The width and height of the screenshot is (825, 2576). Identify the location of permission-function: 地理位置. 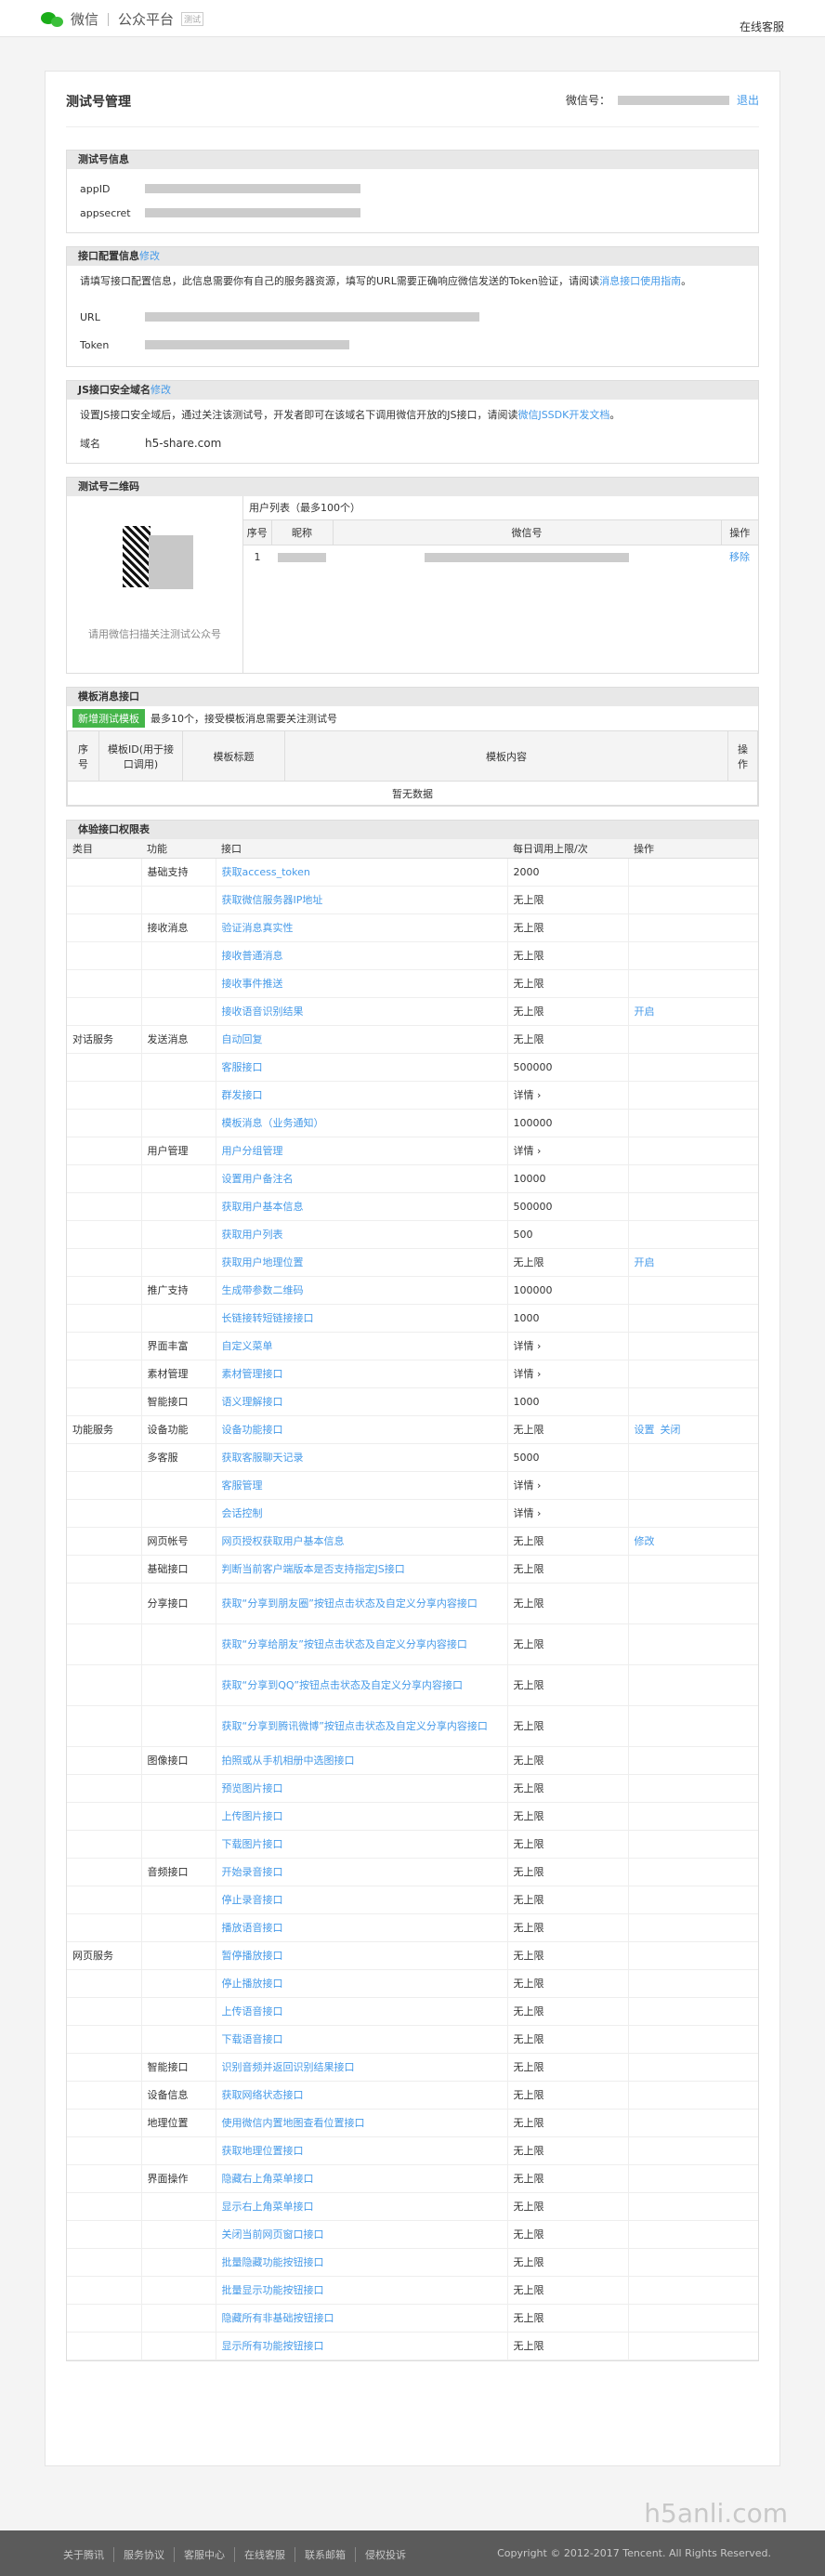
(178, 2123).